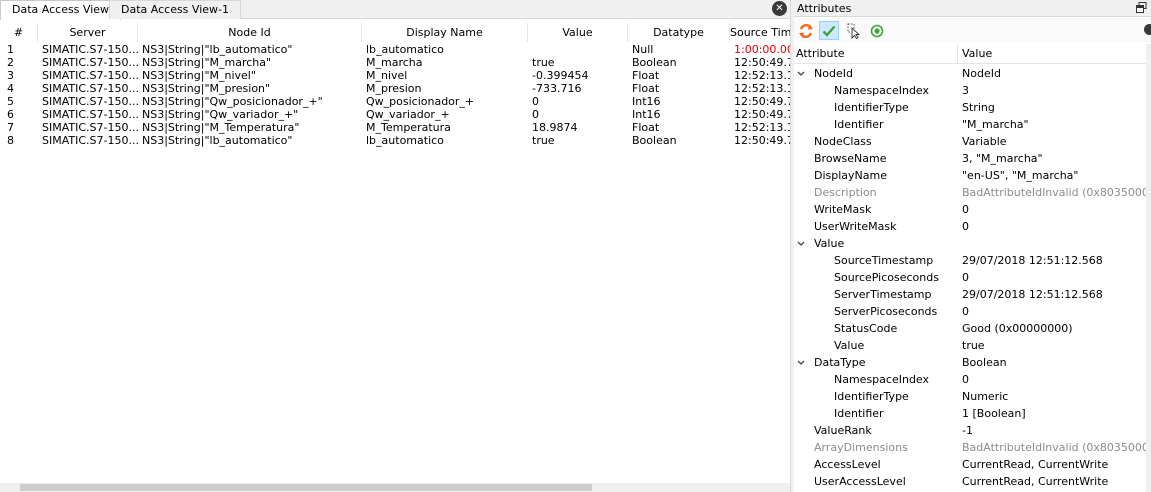 This screenshot has width=1151, height=492. I want to click on attribute-row: UserAccessLevel CurrentRead, CurrentWrite, so click(970, 481).